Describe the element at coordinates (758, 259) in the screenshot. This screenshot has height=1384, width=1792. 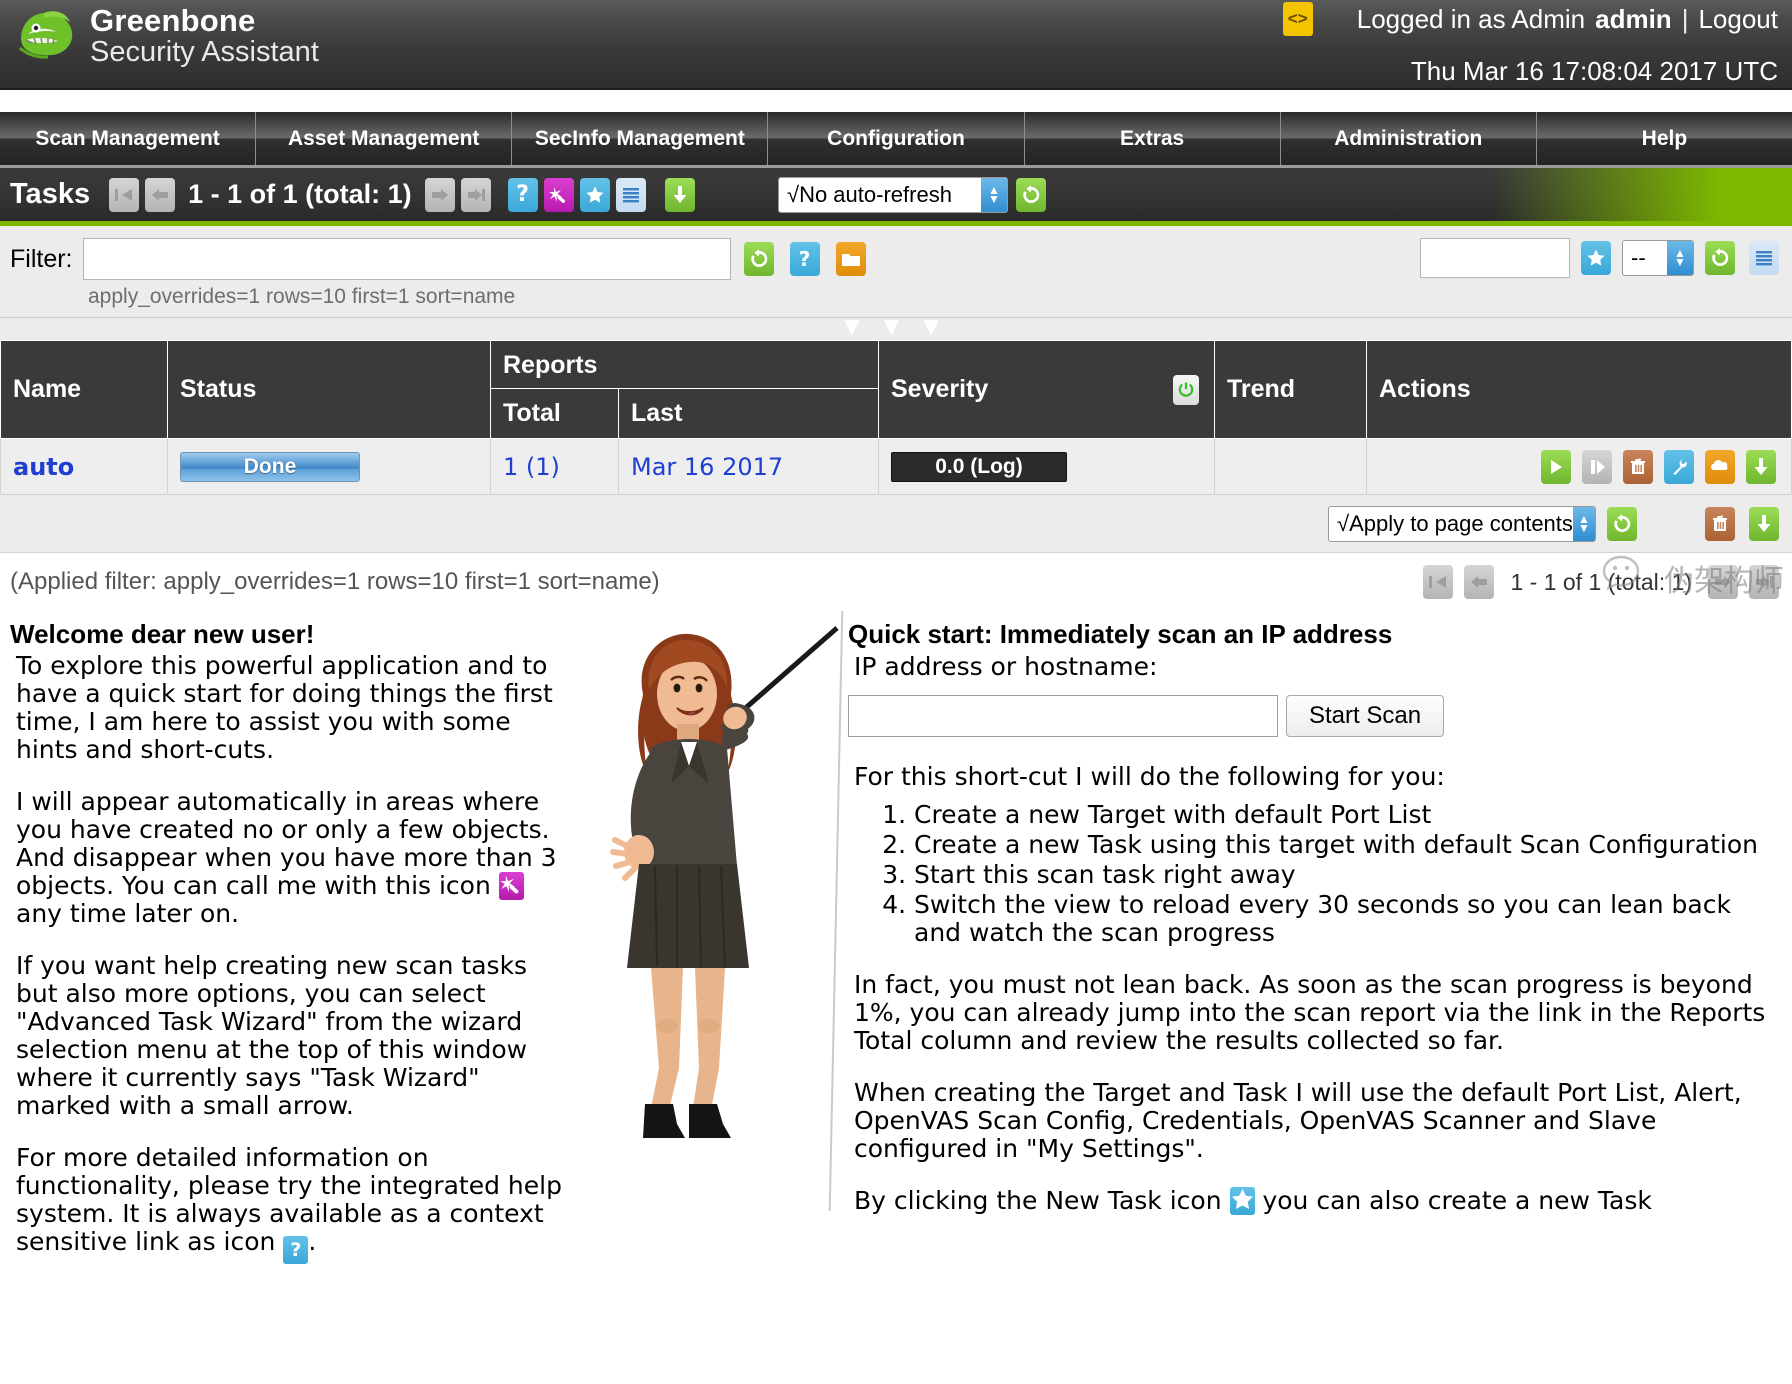
I see `filter-update-icon` at that location.